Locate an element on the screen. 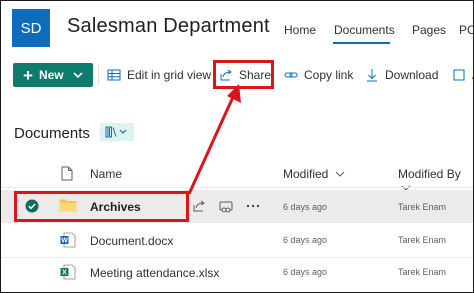  new-button: + New is located at coordinates (53, 75).